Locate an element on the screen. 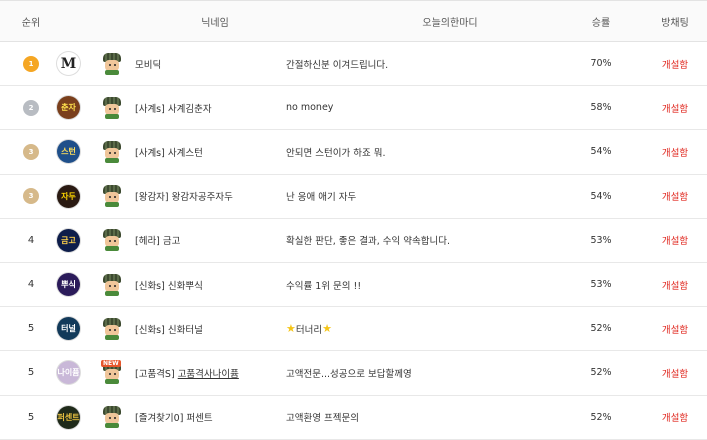 This screenshot has height=440, width=707. message-cell: 수익률 1위 문의 !! is located at coordinates (431, 284).